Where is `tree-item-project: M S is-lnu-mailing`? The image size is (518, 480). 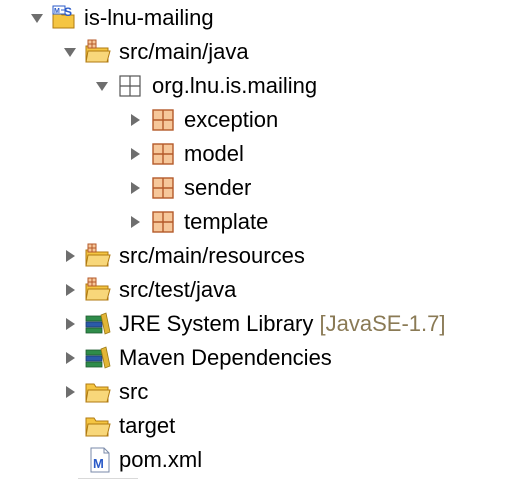
tree-item-project: M S is-lnu-mailing is located at coordinates (130, 18).